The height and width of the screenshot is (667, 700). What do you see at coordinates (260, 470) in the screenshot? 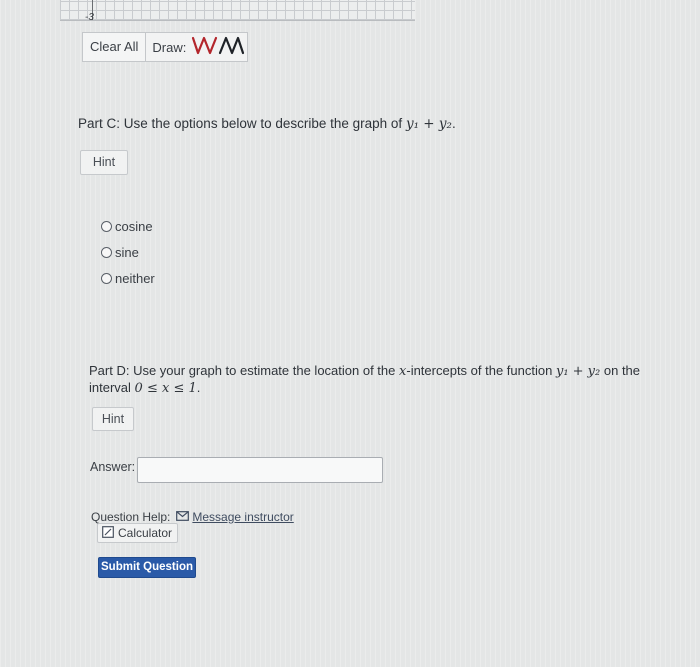
I see `answer-input` at bounding box center [260, 470].